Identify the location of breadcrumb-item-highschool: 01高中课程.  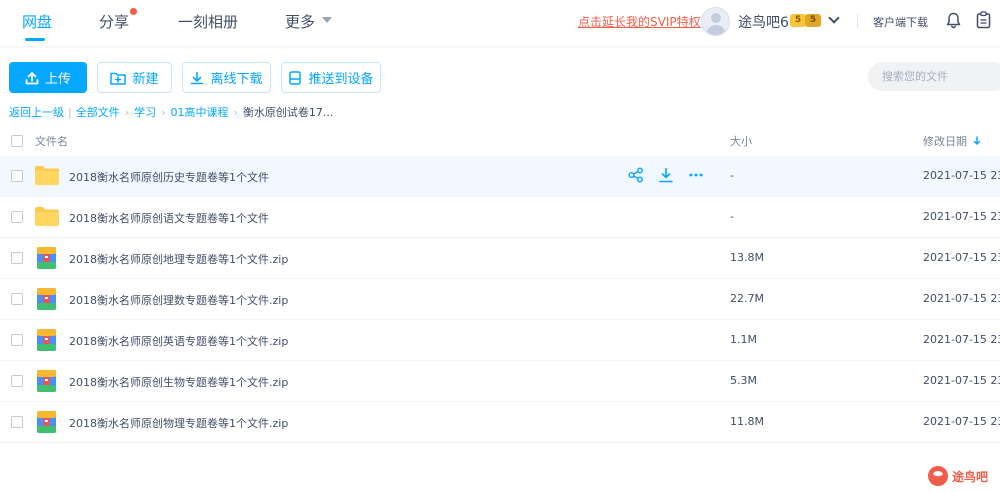
(200, 112).